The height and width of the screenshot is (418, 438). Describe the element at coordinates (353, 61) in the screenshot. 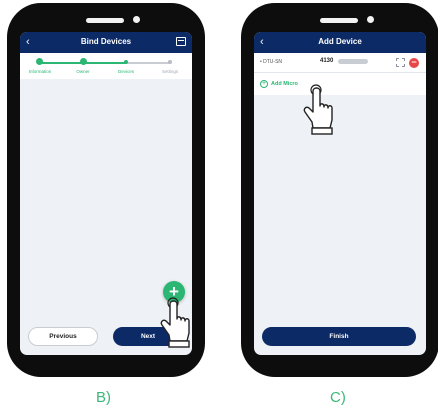

I see `redacted-serial` at that location.